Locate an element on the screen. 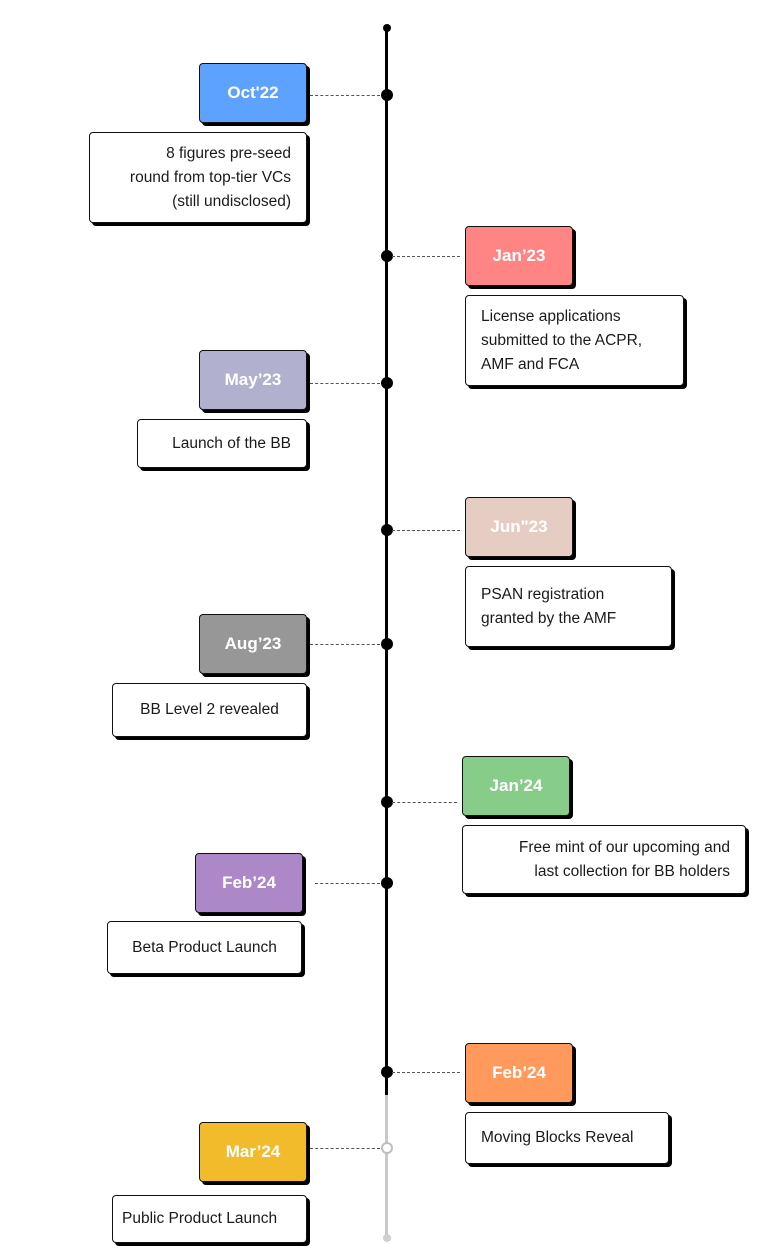  event-description-card: Public Product Launch is located at coordinates (209, 1219).